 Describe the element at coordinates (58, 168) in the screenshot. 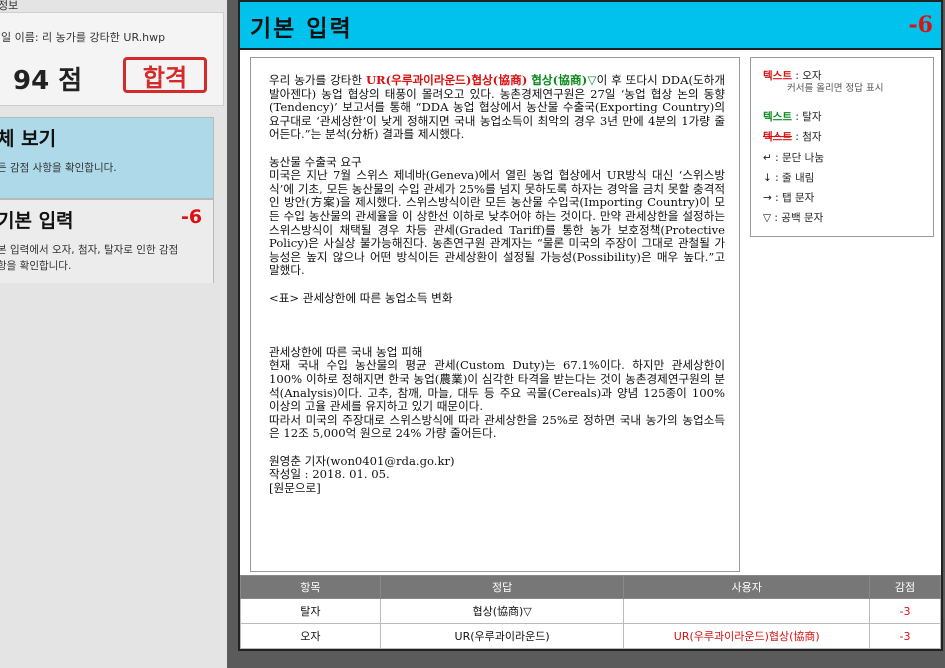

I see `view-all-desc: 든 감점 사항을 확인합니다.` at that location.